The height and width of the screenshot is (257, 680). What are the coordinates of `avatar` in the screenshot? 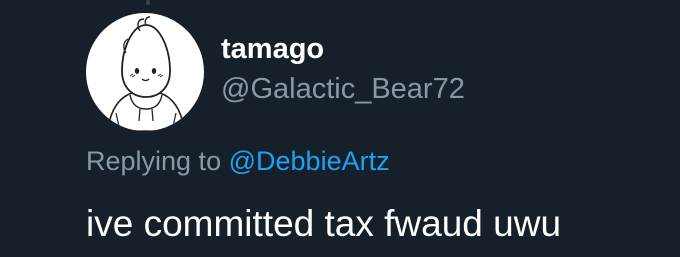 It's located at (145, 72).